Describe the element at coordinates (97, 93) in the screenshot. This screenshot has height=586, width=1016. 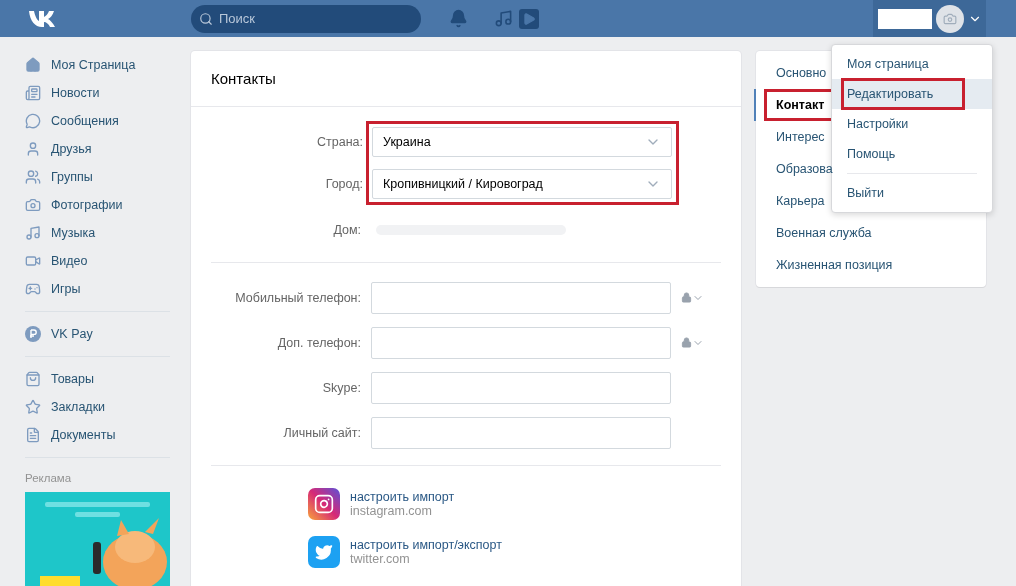
I see `sidebar-item: Новости` at that location.